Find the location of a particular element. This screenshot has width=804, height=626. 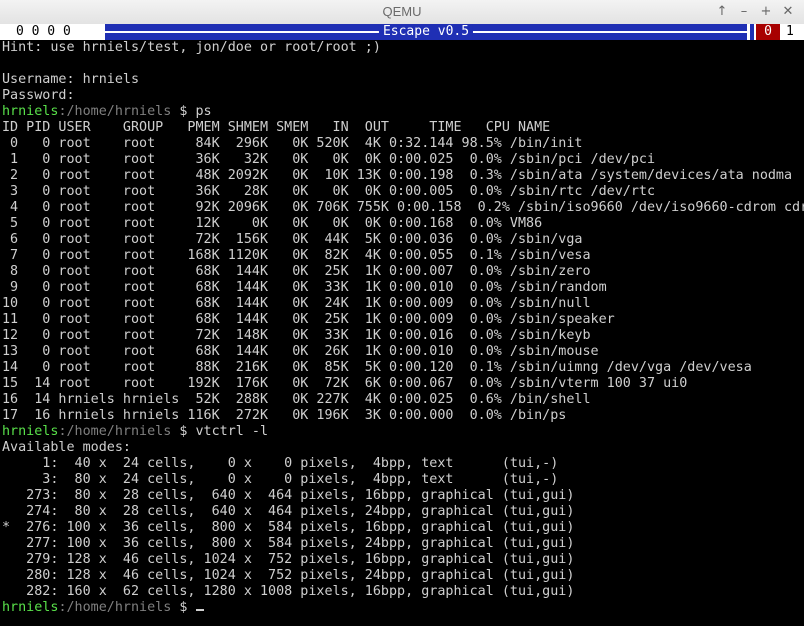

command-text: ps is located at coordinates (203, 111).